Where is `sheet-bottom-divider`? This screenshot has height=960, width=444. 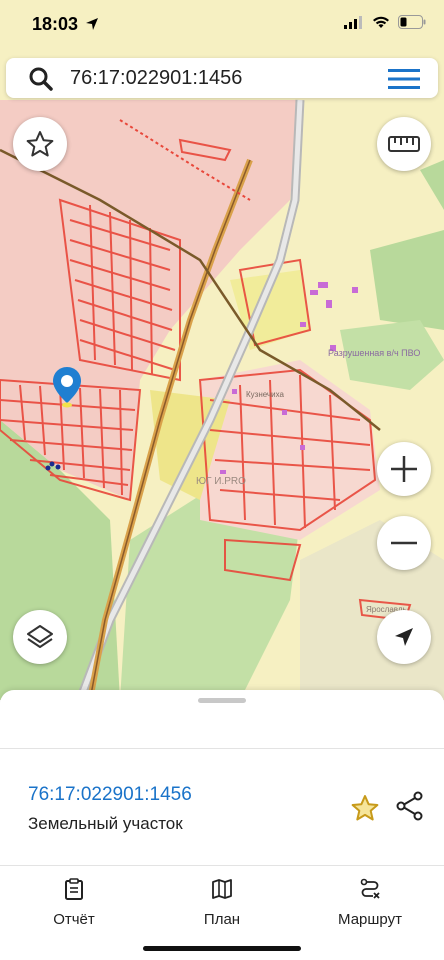 sheet-bottom-divider is located at coordinates (222, 865).